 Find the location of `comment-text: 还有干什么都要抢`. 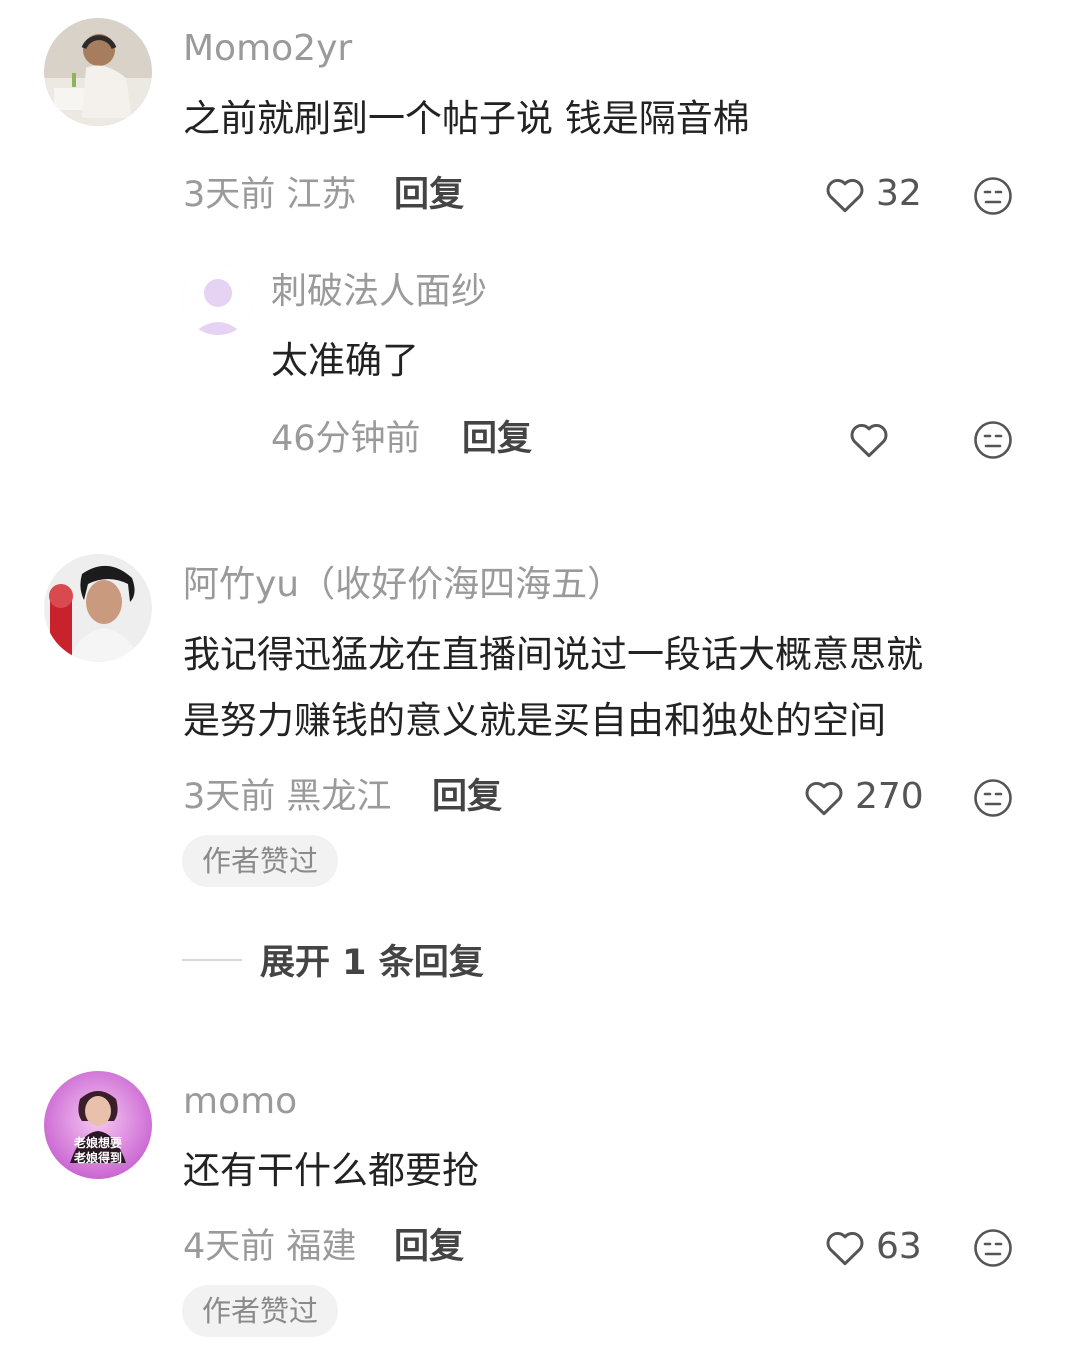

comment-text: 还有干什么都要抢 is located at coordinates (331, 1170).